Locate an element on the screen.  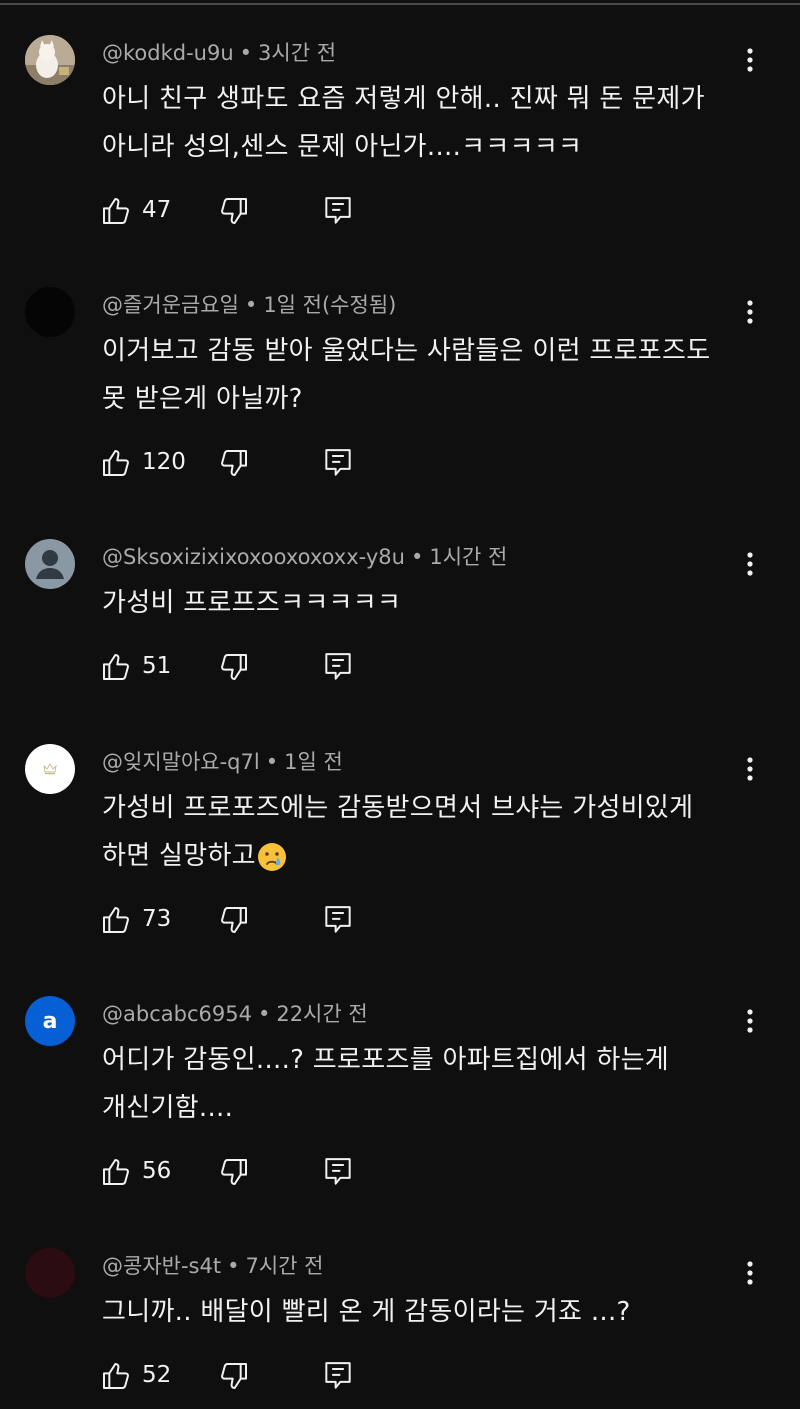
comment-time: 1시간 전 is located at coordinates (468, 557).